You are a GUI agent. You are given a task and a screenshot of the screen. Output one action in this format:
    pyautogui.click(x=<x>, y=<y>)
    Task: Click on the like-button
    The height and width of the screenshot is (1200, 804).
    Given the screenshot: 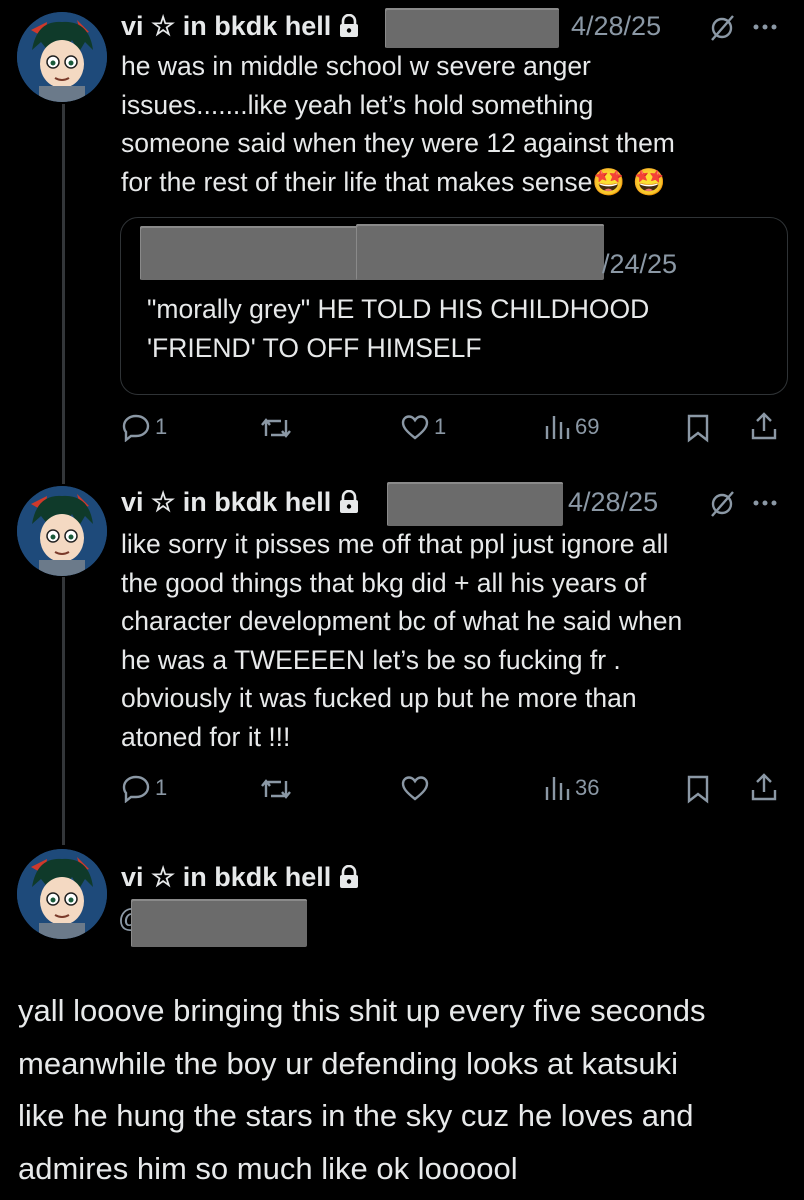 What is the action you would take?
    pyautogui.click(x=415, y=788)
    